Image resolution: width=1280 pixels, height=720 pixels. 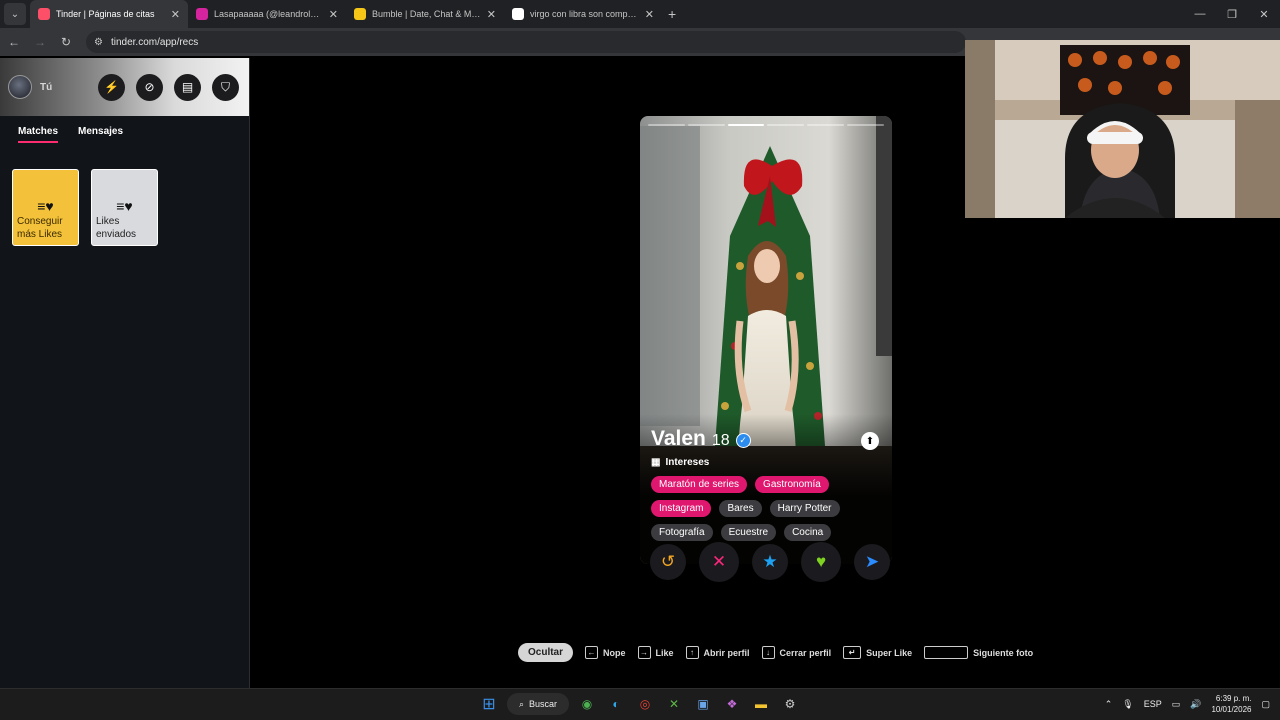 I want to click on shortcut-hint: ↓ Cerrar perfil, so click(x=796, y=652).